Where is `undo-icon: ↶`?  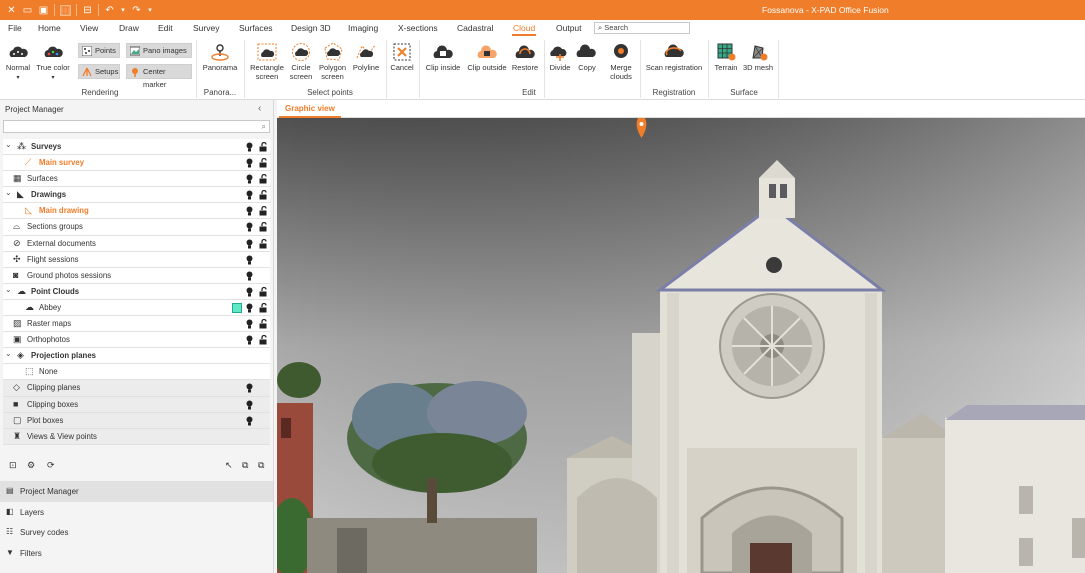 undo-icon: ↶ is located at coordinates (109, 10).